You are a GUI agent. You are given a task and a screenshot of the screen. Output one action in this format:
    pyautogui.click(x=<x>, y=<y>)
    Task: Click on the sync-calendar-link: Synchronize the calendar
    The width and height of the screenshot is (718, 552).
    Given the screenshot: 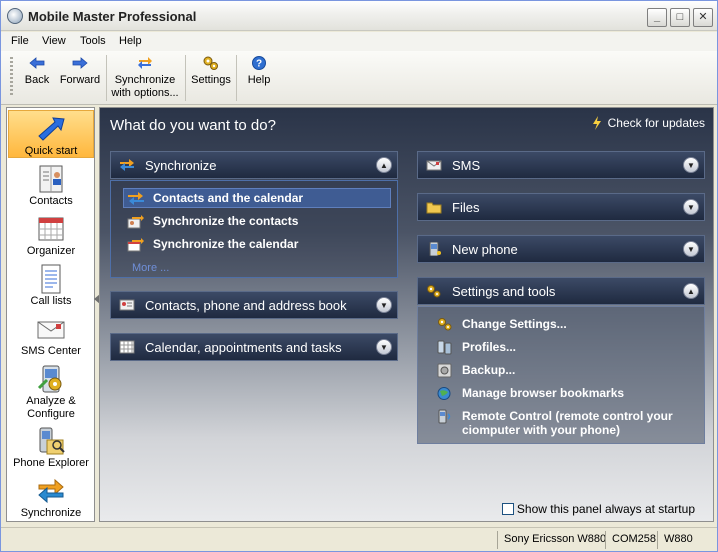 What is the action you would take?
    pyautogui.click(x=212, y=247)
    